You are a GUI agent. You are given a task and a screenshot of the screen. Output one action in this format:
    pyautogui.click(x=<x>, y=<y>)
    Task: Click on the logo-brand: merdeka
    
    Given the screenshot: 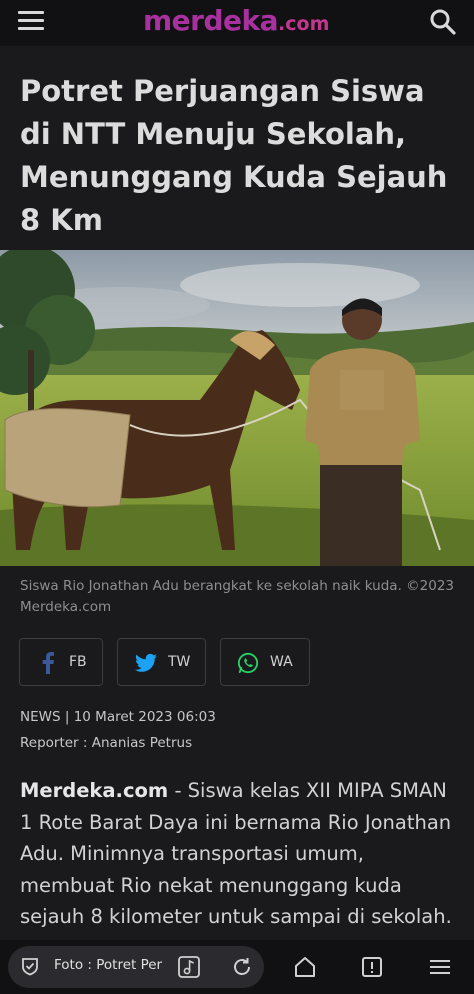 What is the action you would take?
    pyautogui.click(x=211, y=20)
    